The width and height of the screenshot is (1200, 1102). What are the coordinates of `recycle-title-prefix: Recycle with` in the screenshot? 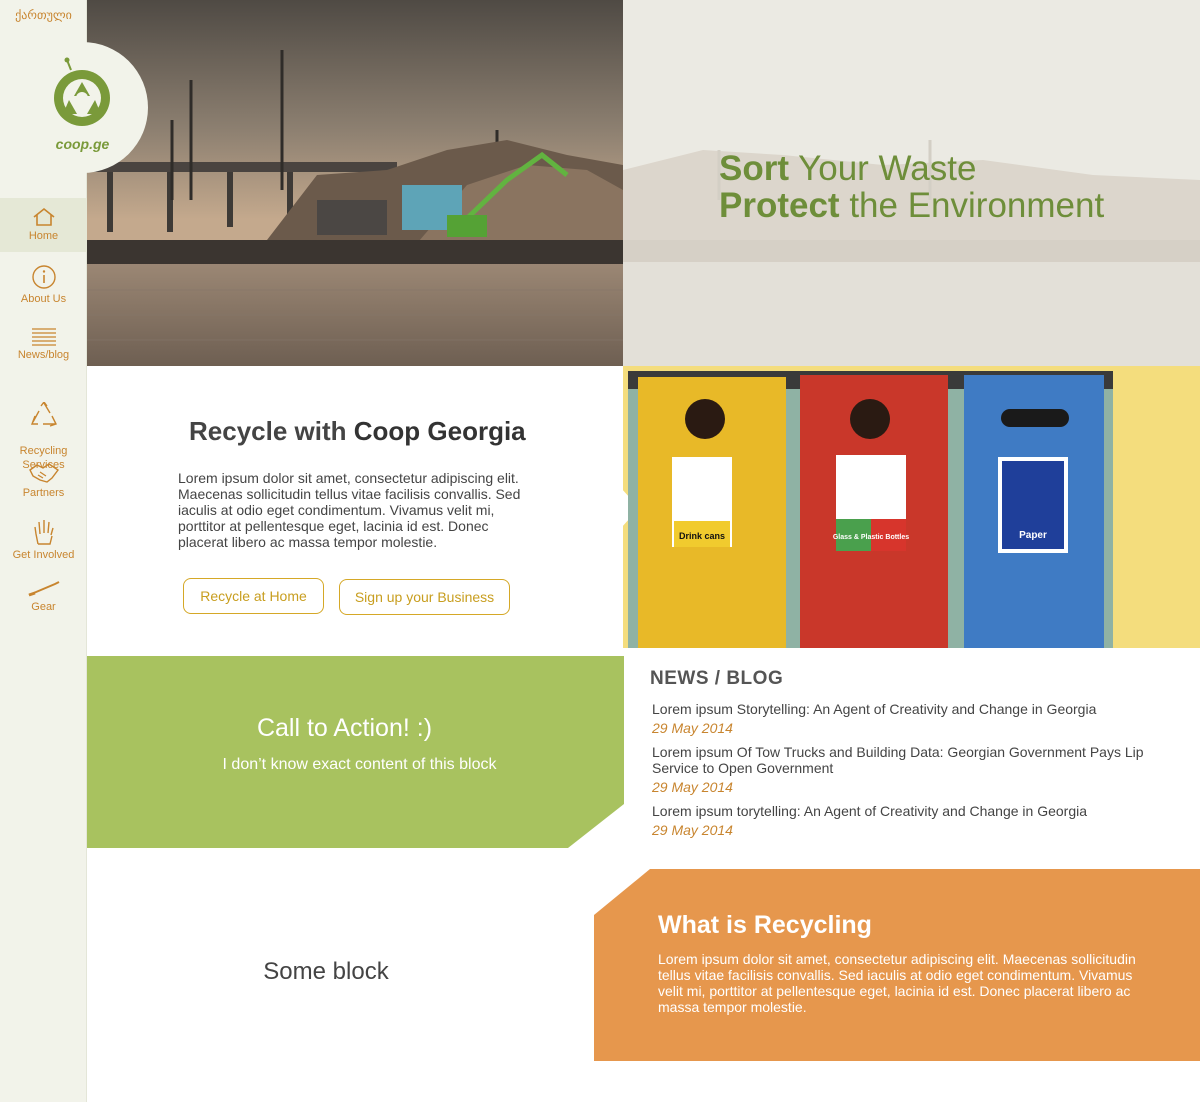 It's located at (271, 431).